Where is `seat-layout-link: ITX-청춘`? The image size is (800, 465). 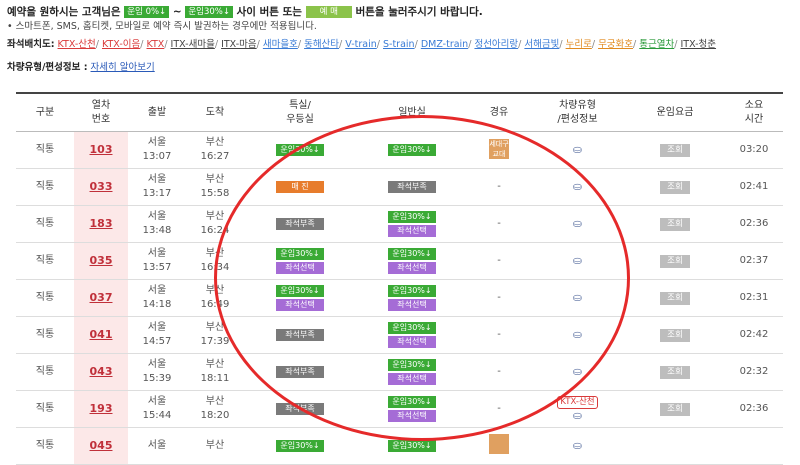 seat-layout-link: ITX-청춘 is located at coordinates (698, 44).